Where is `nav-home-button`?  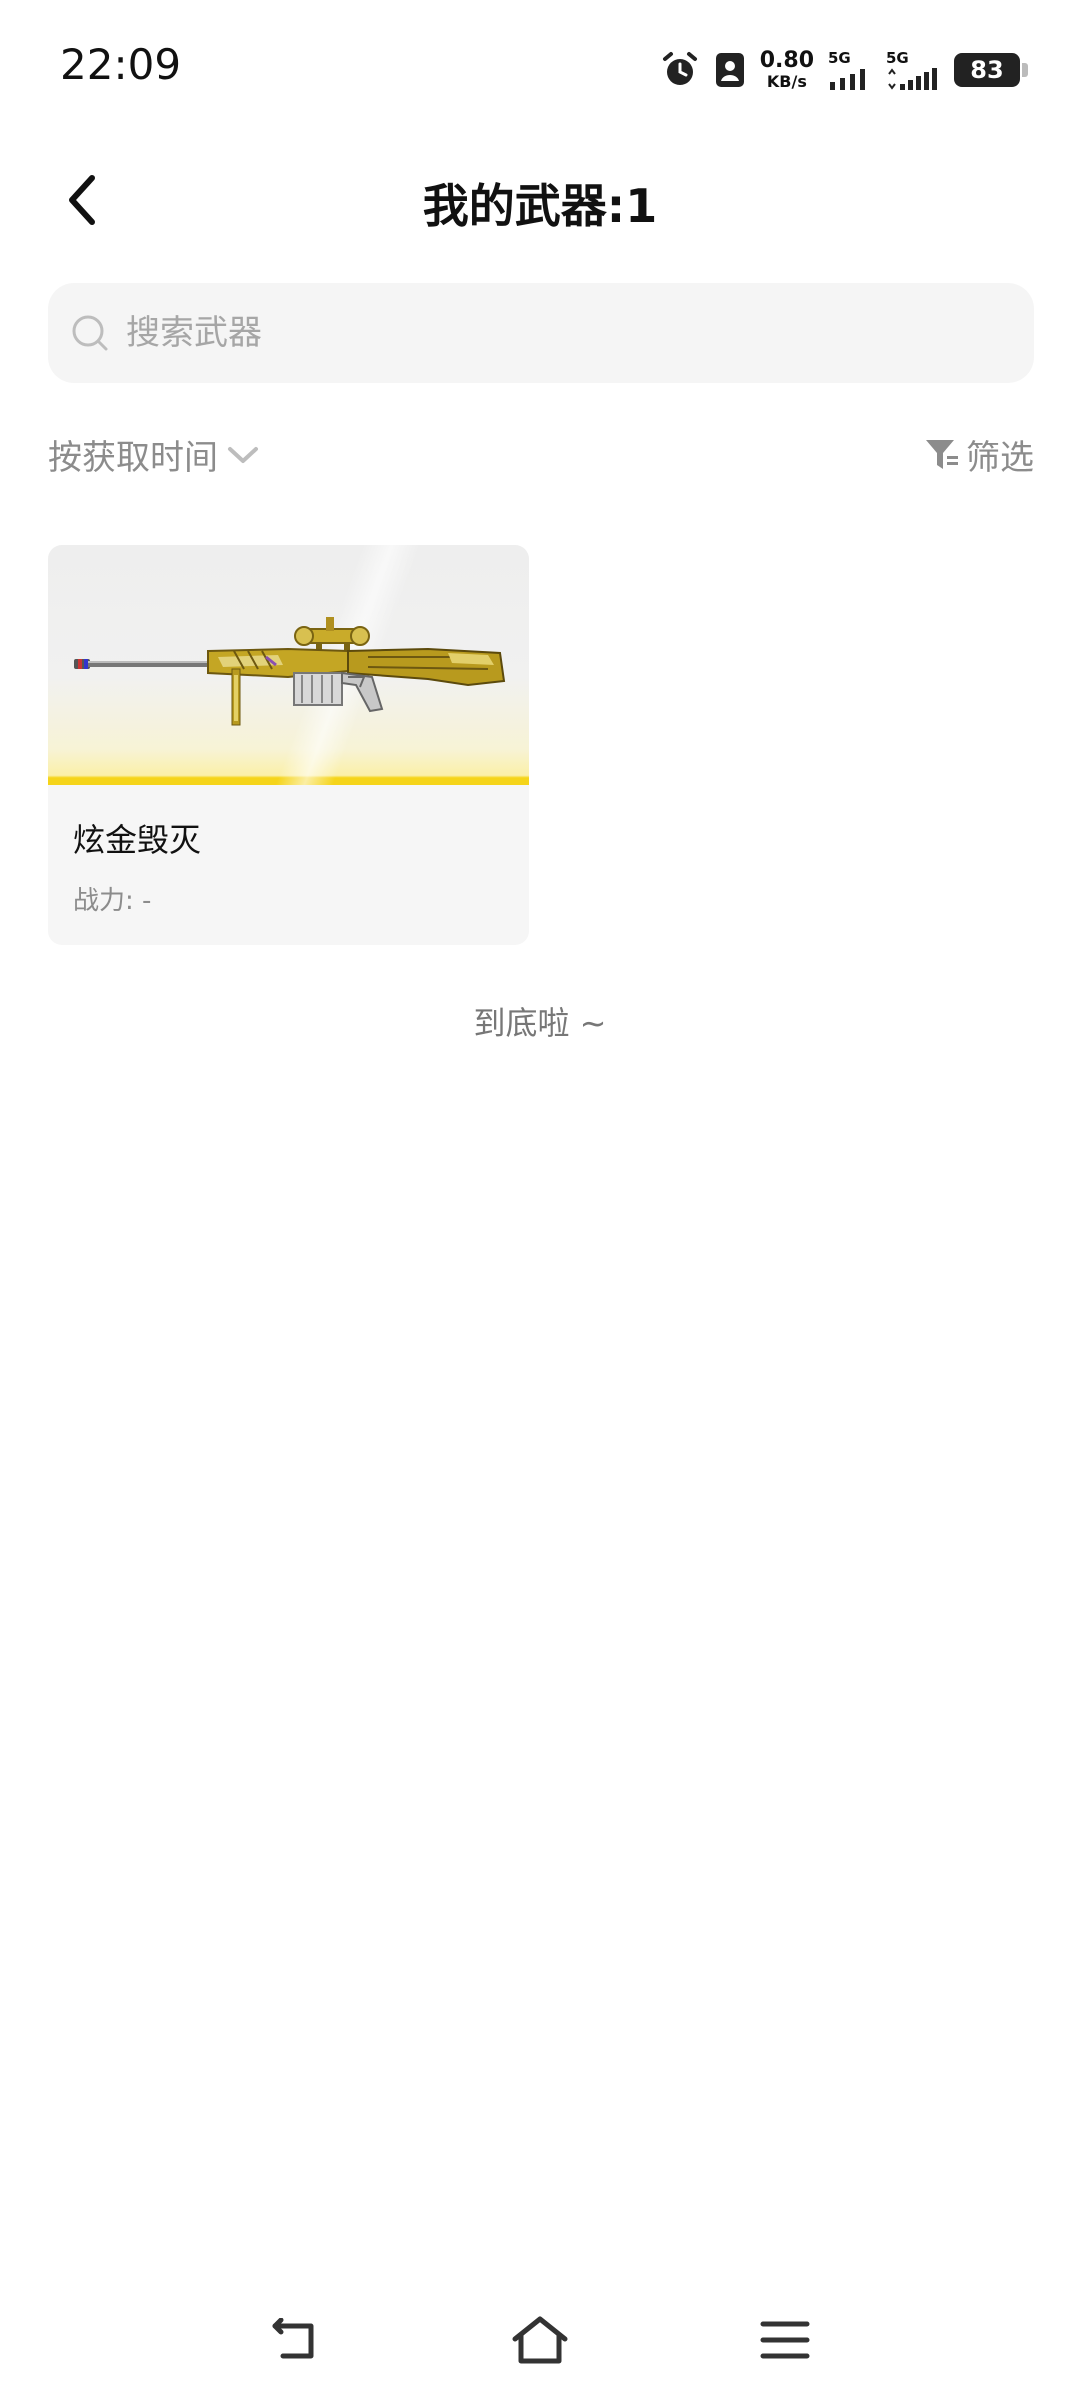 nav-home-button is located at coordinates (540, 2340).